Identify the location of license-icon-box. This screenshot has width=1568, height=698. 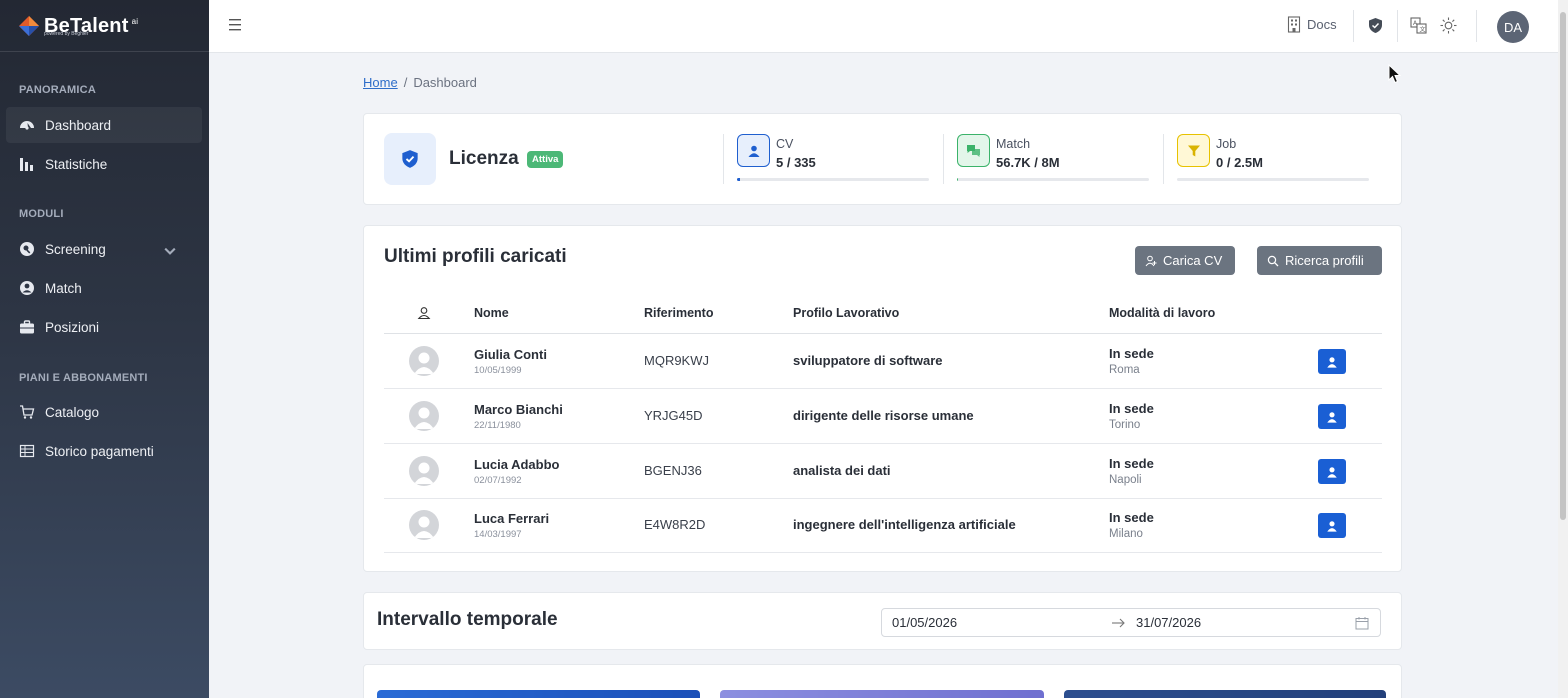
(410, 159).